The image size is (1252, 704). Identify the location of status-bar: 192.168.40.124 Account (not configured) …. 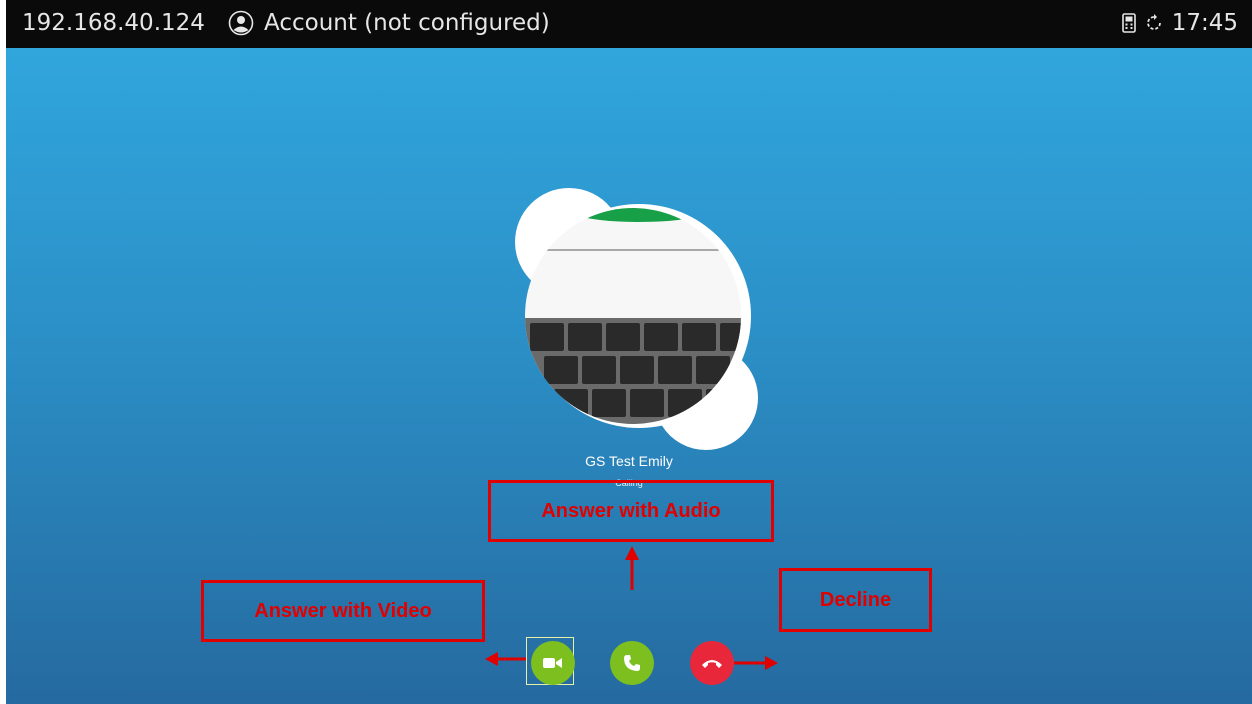
(629, 24).